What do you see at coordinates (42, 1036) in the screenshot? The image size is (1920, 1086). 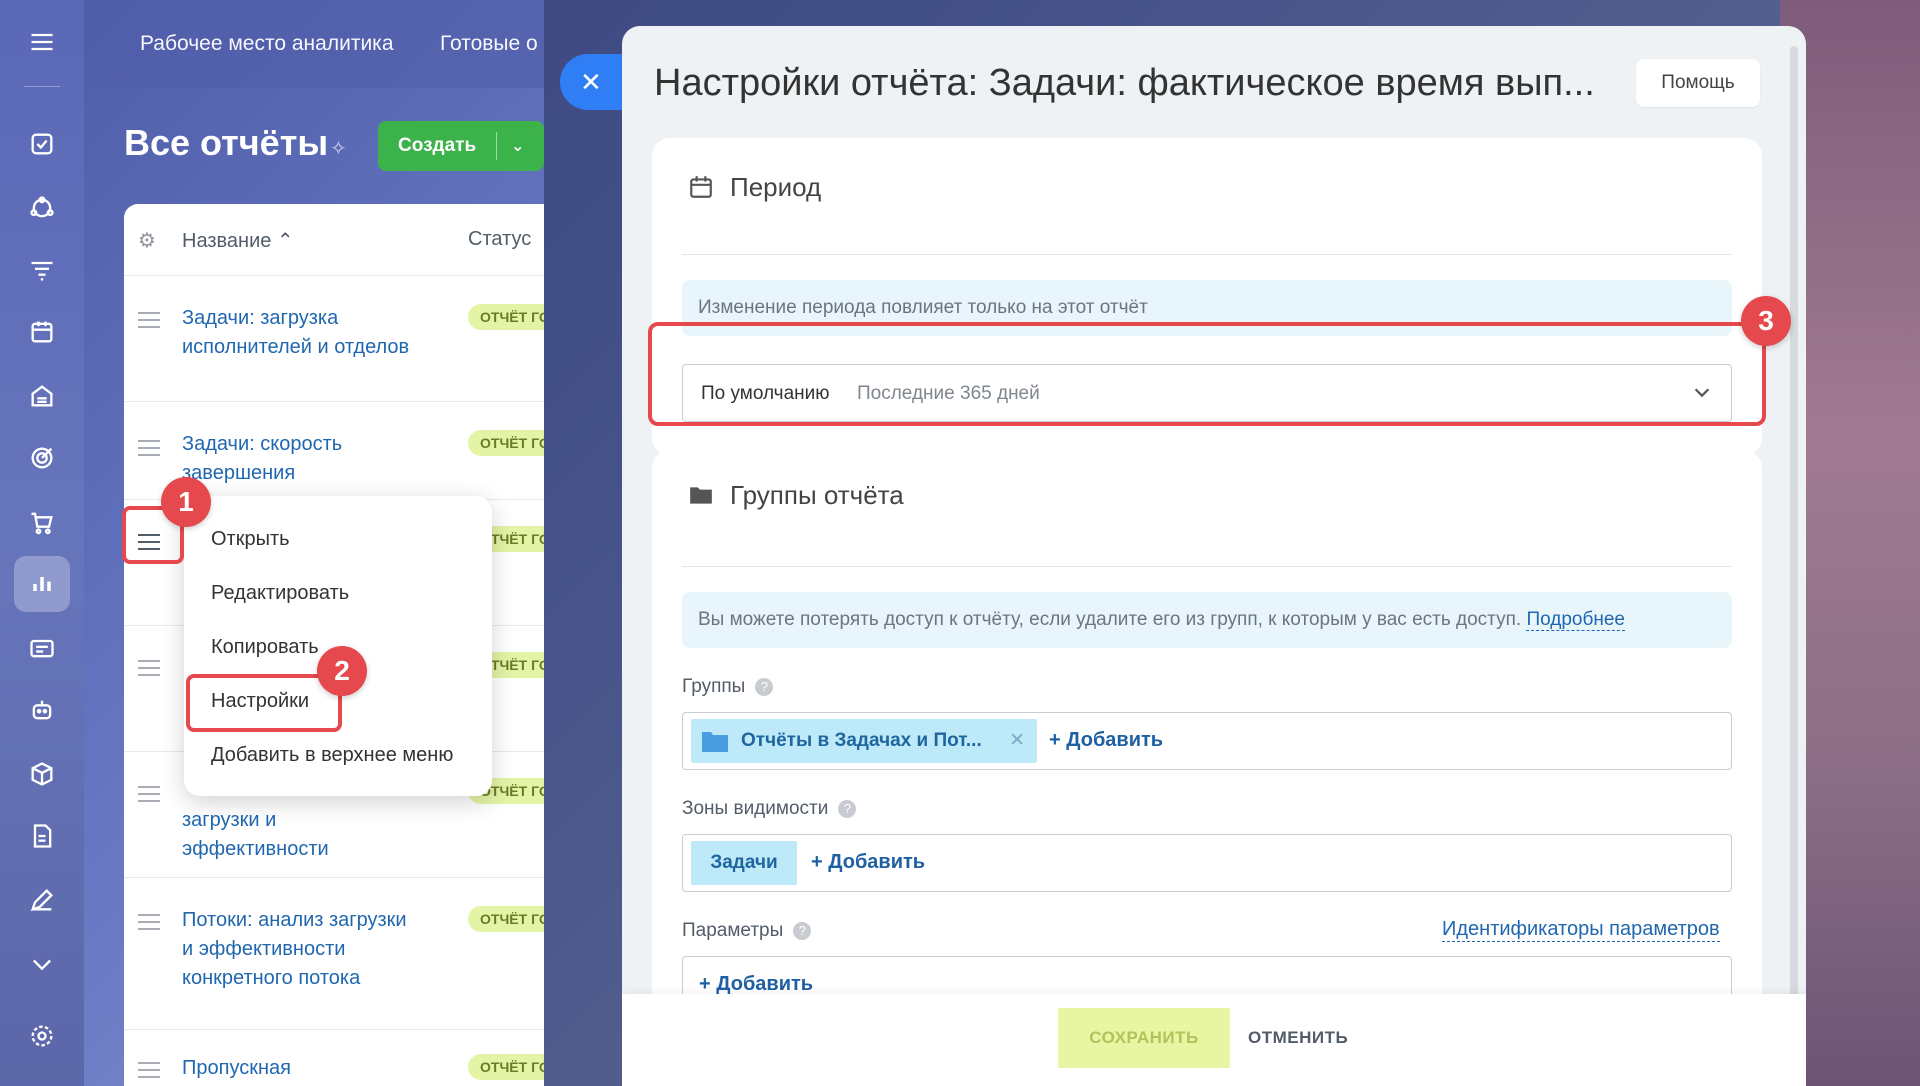 I see `gear-icon` at bounding box center [42, 1036].